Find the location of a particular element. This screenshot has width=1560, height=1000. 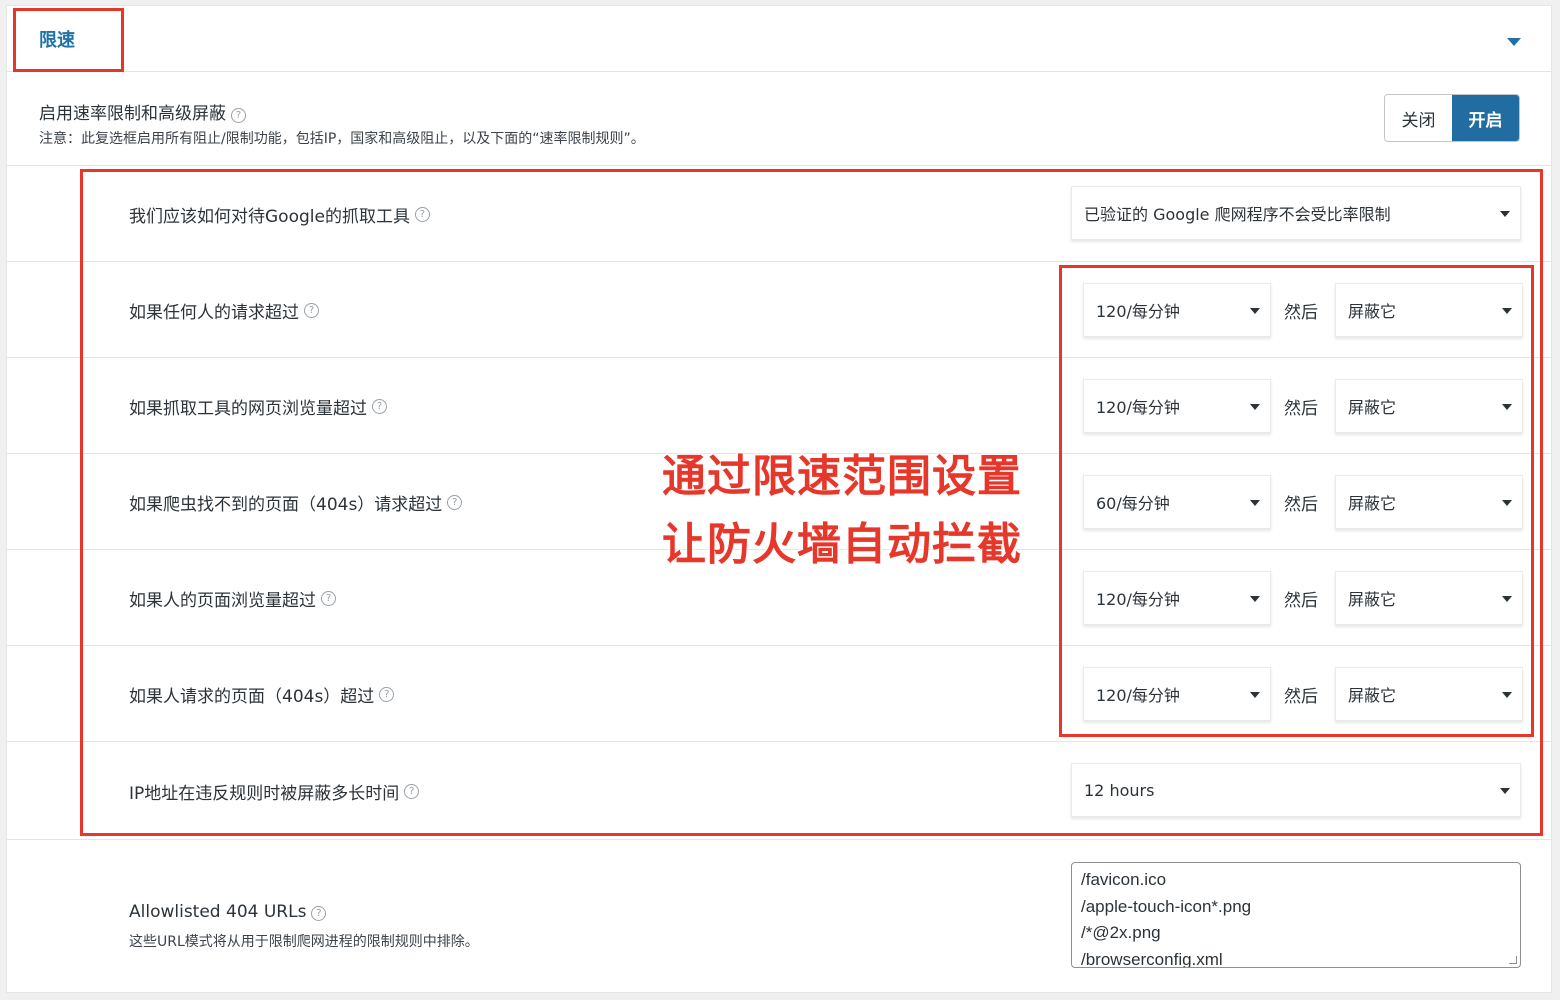

annotation-select-box is located at coordinates (1296, 501).